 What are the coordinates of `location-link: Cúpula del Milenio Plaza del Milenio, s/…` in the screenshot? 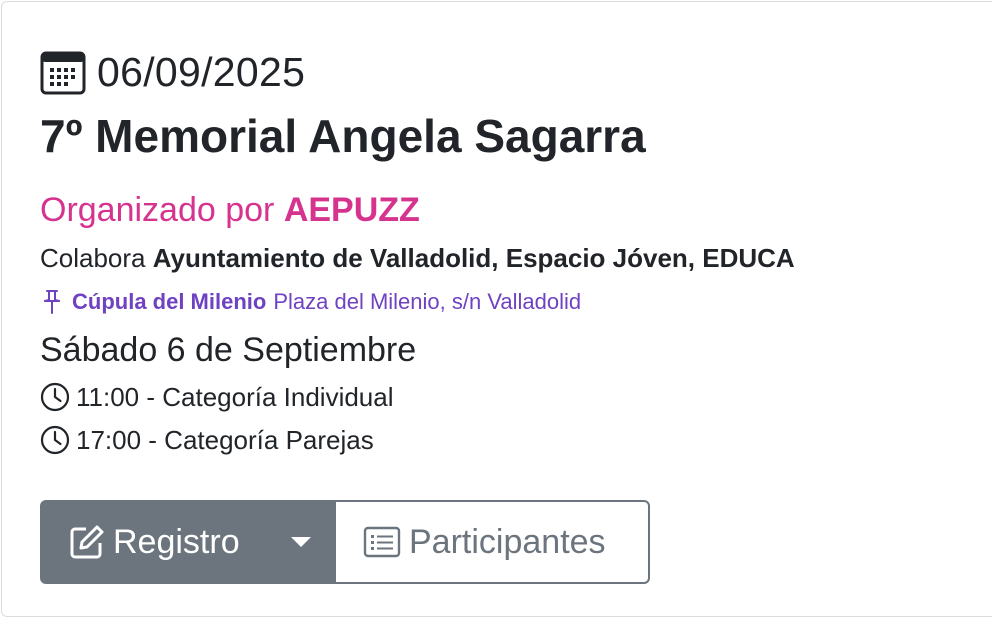 It's located at (310, 302).